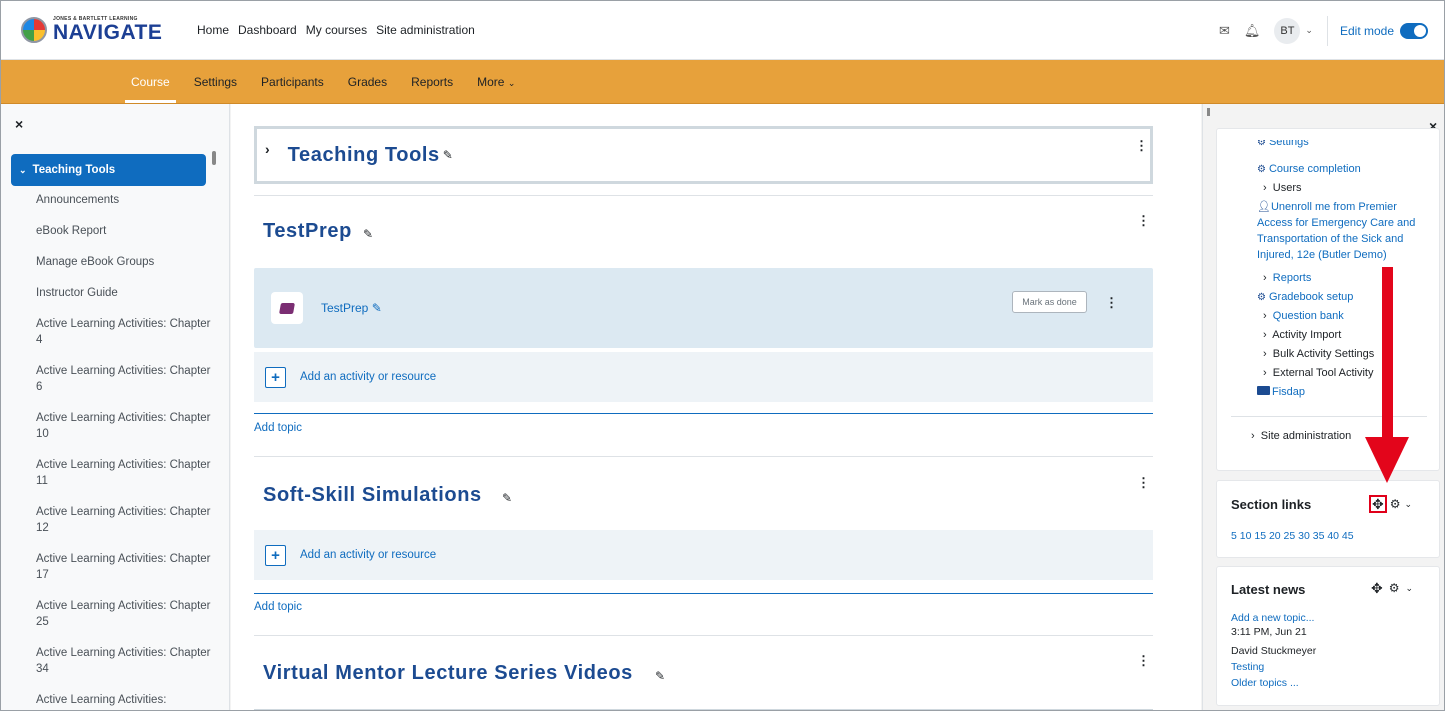 This screenshot has width=1445, height=711. What do you see at coordinates (1208, 112) in the screenshot?
I see `right-drawer-scrollbar` at bounding box center [1208, 112].